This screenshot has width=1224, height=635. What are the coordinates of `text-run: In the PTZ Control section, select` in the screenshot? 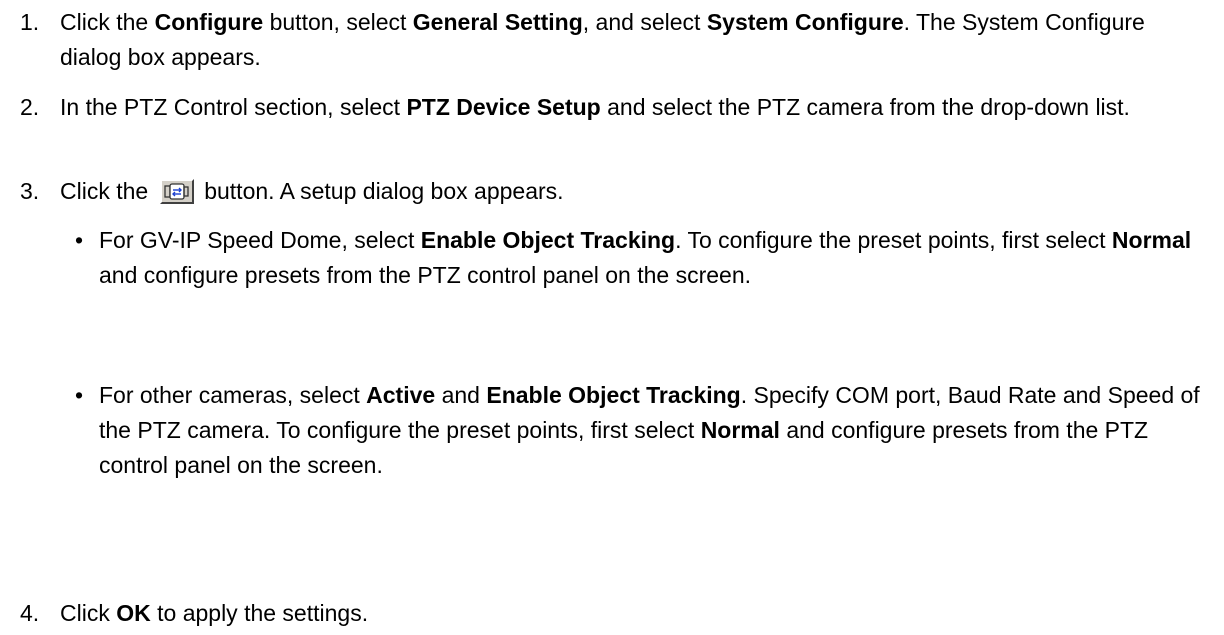 It's located at (233, 107).